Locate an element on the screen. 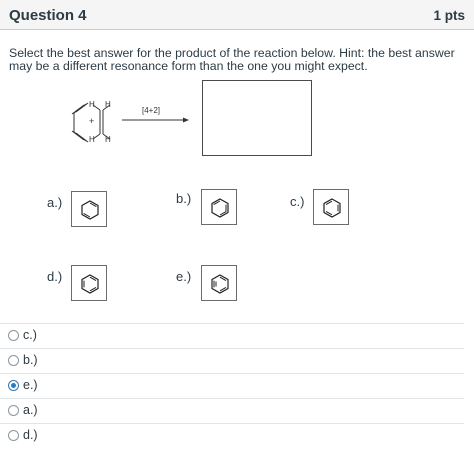 The height and width of the screenshot is (450, 474). cyclohexatriene-icon is located at coordinates (220, 284).